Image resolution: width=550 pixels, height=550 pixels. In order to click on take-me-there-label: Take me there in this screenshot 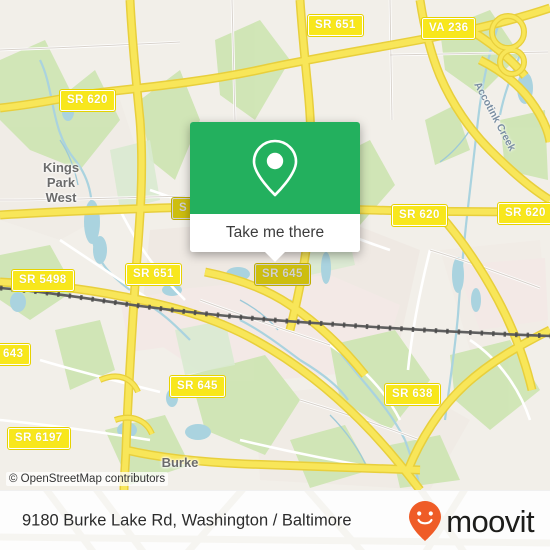, I will do `click(275, 232)`.